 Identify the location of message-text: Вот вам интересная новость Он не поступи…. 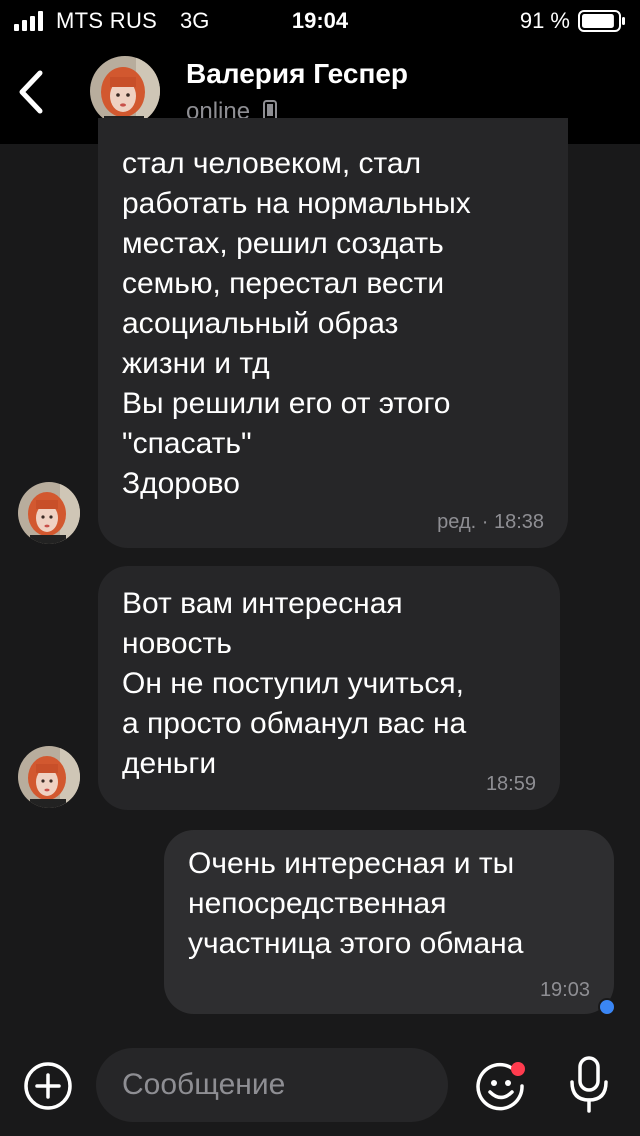
(294, 683).